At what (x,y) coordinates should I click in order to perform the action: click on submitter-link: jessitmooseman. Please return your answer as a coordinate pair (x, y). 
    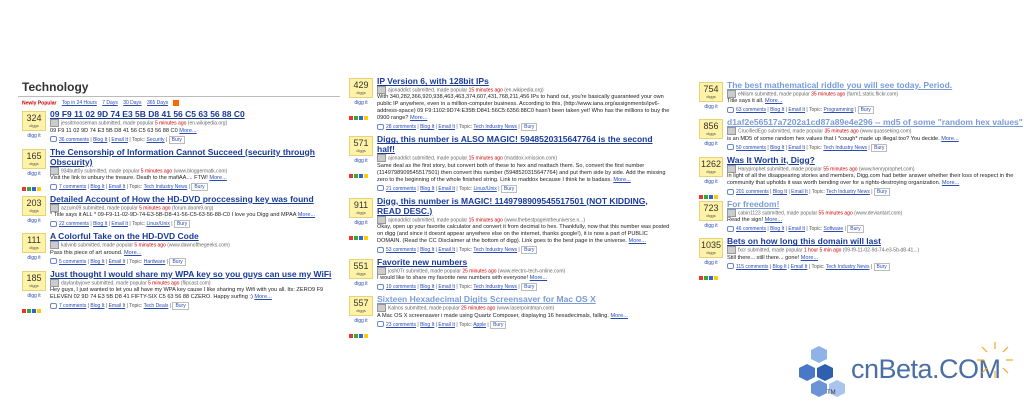
    Looking at the image, I should click on (79, 124).